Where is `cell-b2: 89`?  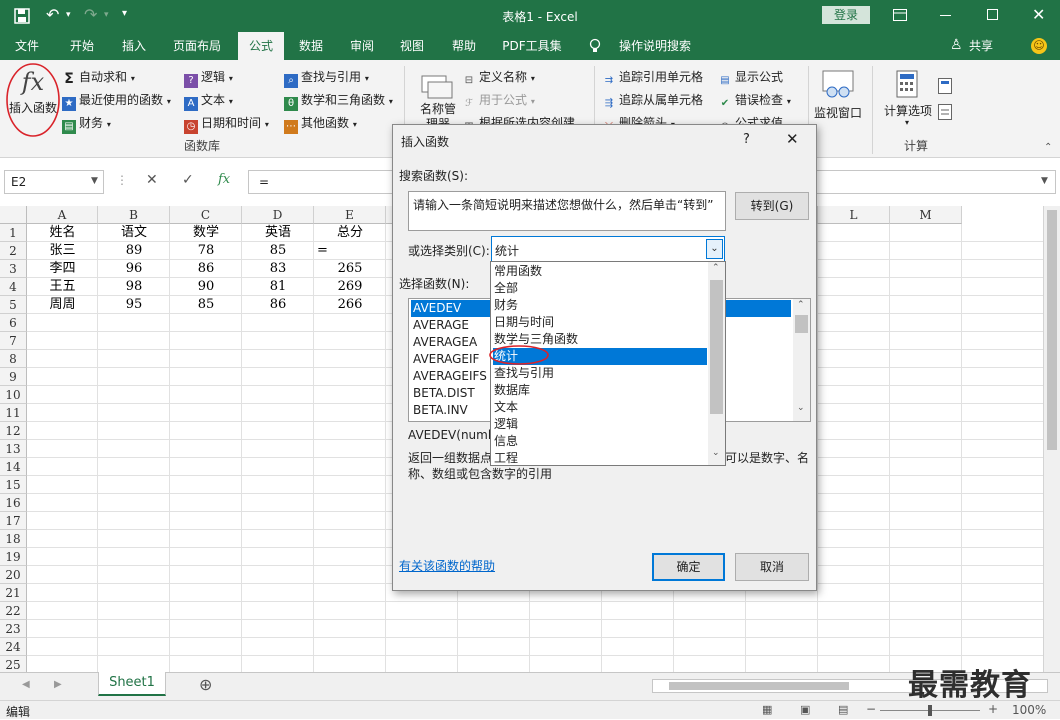
cell-b2: 89 is located at coordinates (134, 251).